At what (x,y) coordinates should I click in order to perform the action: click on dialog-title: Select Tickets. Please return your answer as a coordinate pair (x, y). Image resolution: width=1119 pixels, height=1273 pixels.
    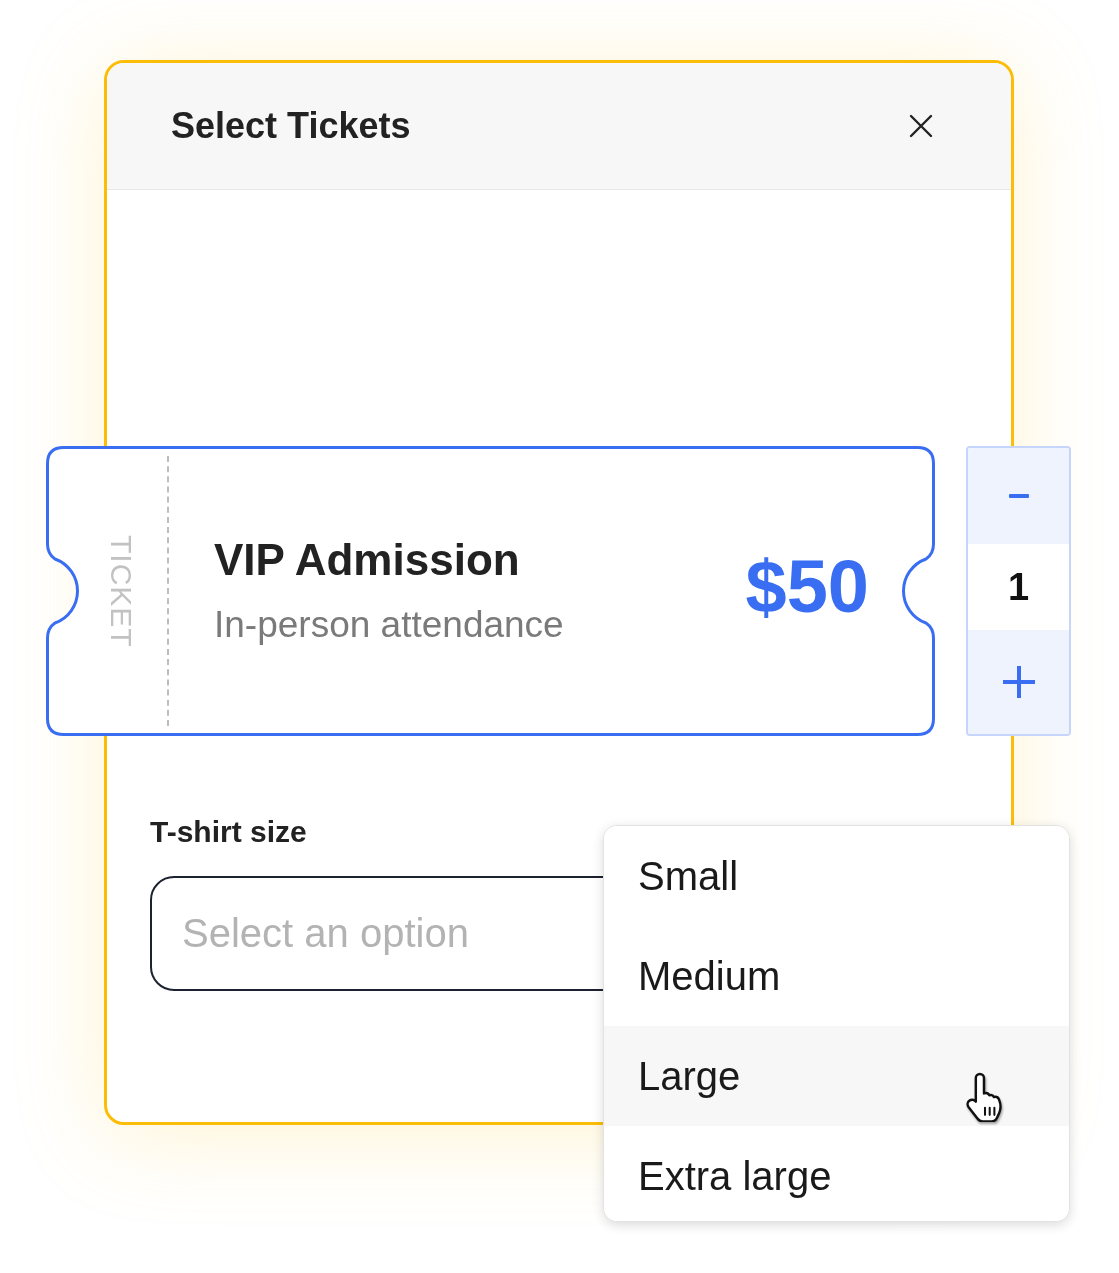
    Looking at the image, I should click on (291, 126).